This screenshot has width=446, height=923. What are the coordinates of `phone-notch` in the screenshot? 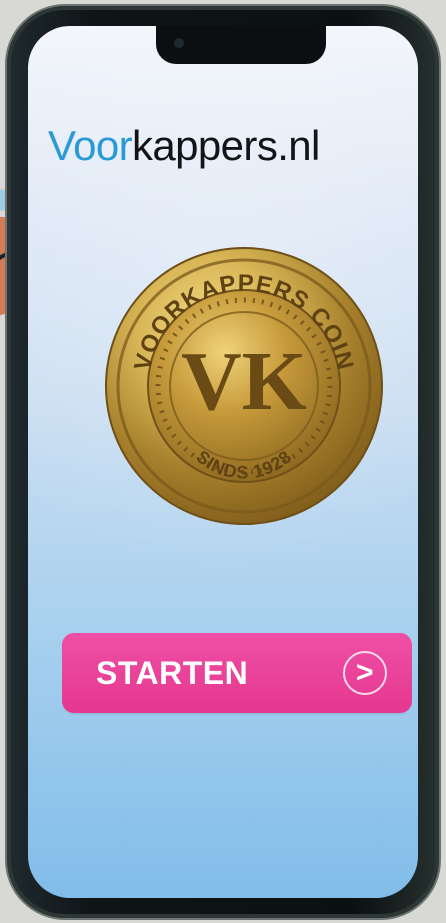 It's located at (241, 45).